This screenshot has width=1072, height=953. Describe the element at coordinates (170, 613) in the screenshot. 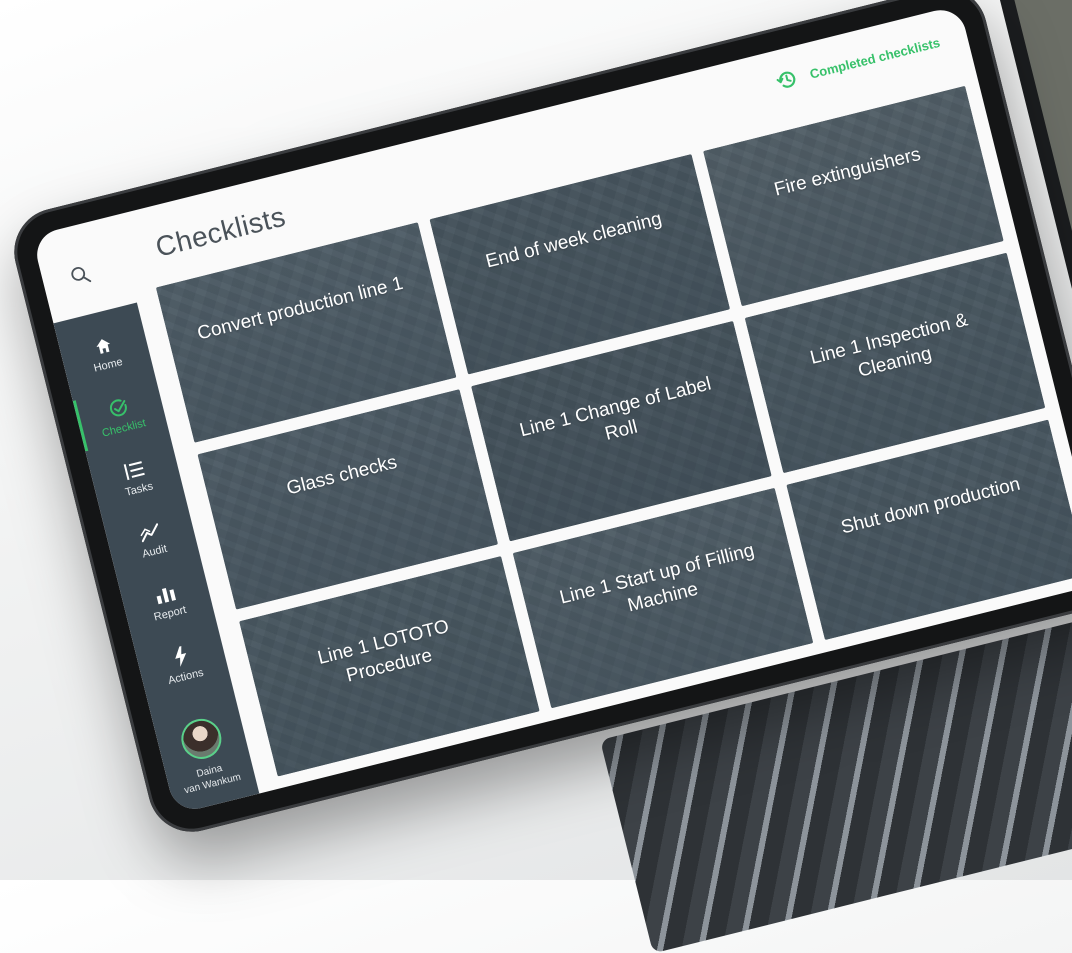

I see `sidebar-item-label: Report` at that location.